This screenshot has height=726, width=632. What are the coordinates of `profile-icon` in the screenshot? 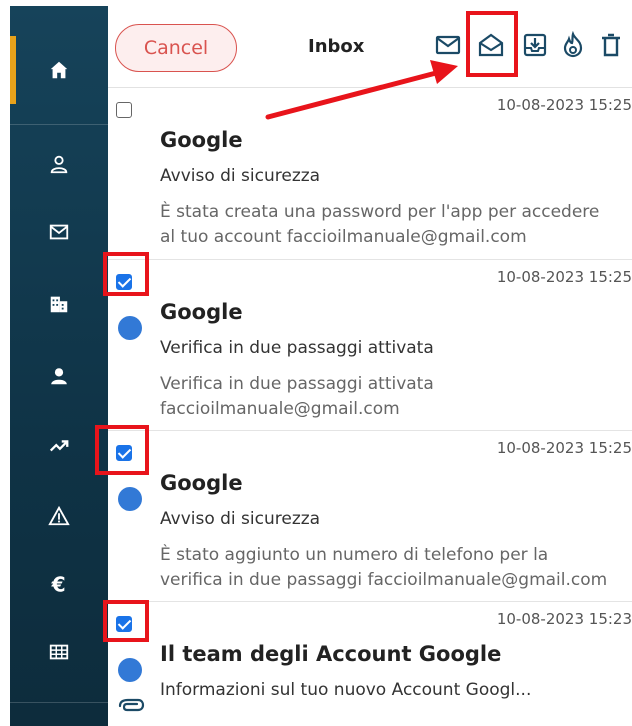 It's located at (59, 164).